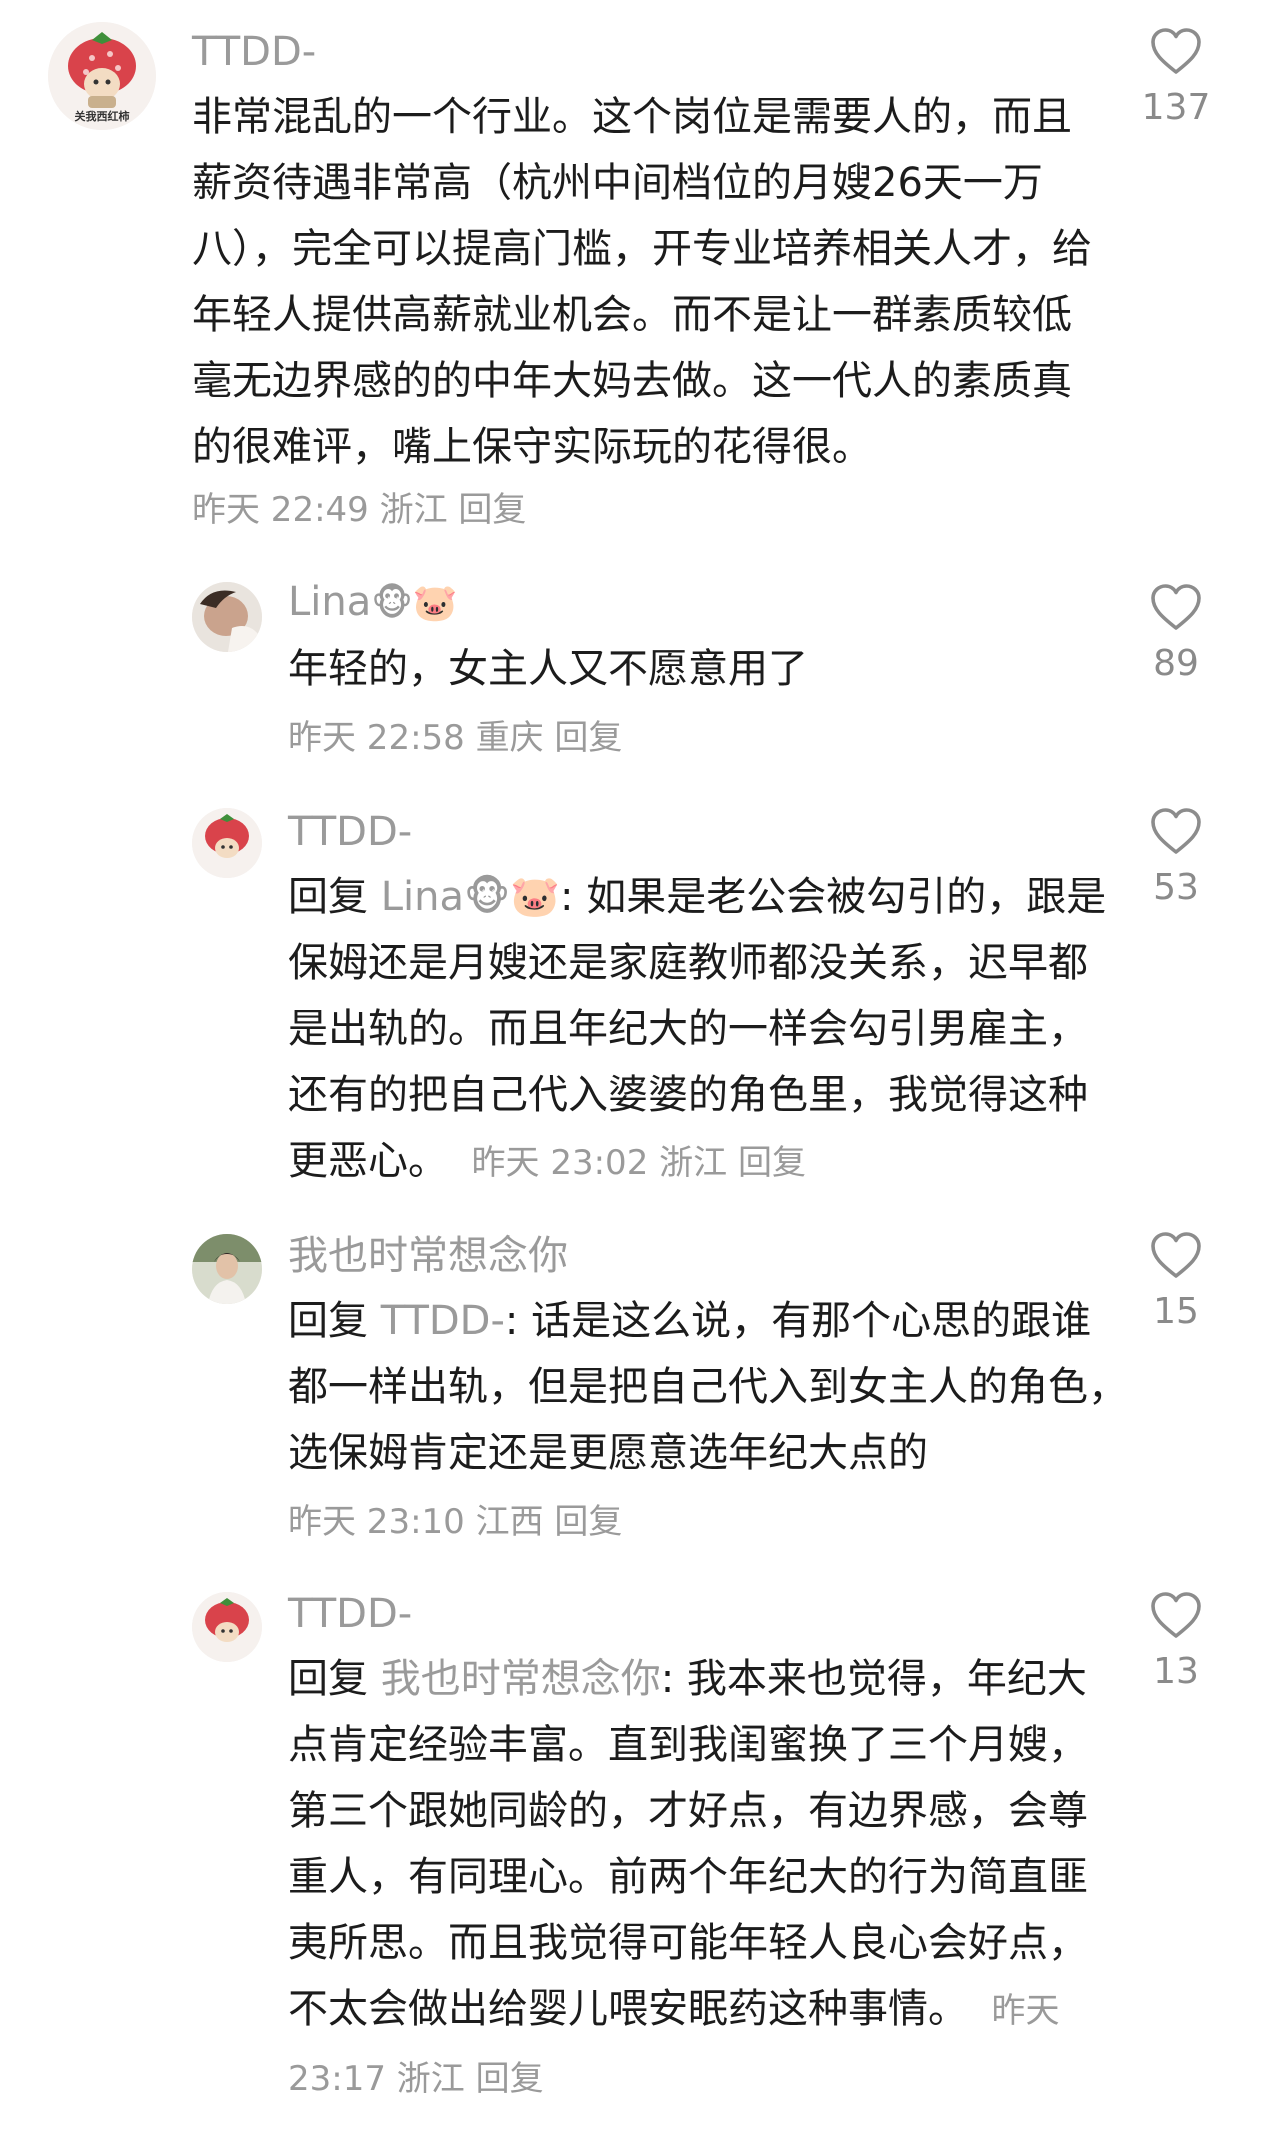 The width and height of the screenshot is (1284, 2146). Describe the element at coordinates (521, 1679) in the screenshot. I see `reply-to-username: 我也时常想念你` at that location.